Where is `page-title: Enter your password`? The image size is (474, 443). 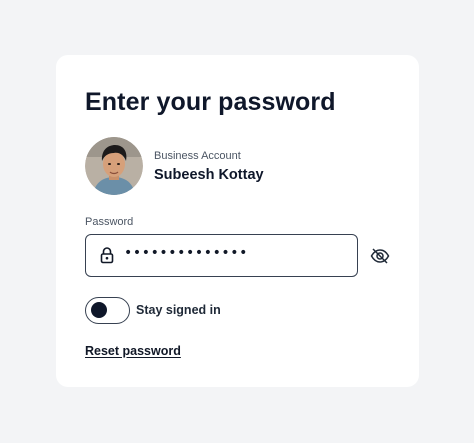
page-title: Enter your password is located at coordinates (210, 102).